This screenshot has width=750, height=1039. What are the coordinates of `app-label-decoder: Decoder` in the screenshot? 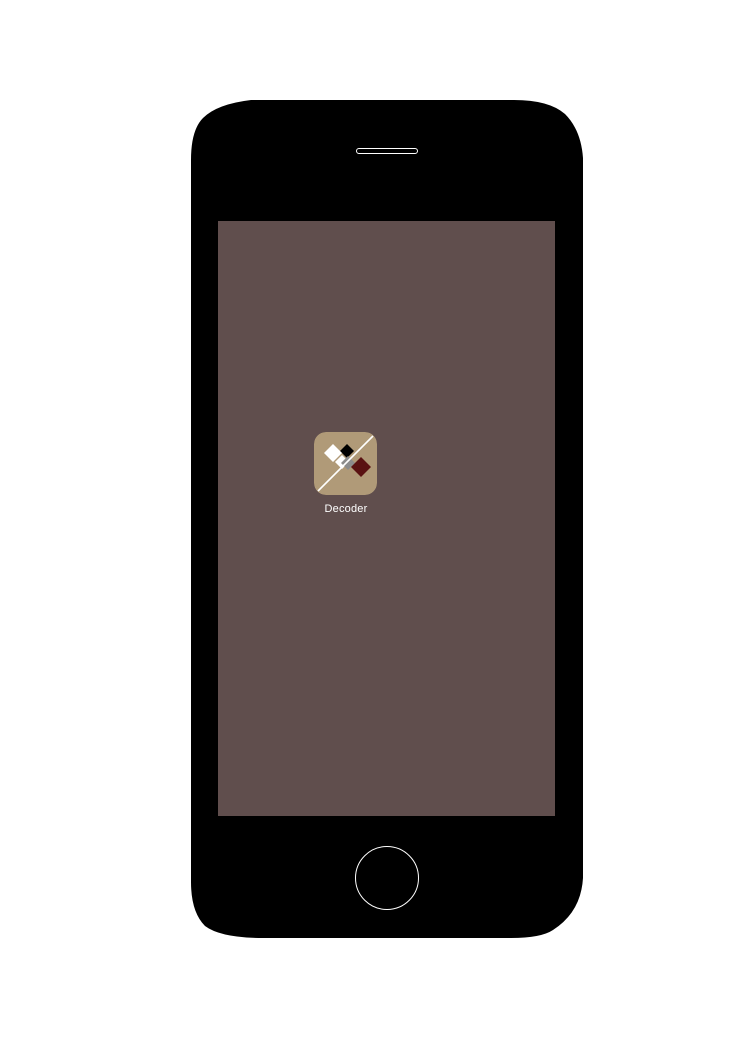 It's located at (346, 509).